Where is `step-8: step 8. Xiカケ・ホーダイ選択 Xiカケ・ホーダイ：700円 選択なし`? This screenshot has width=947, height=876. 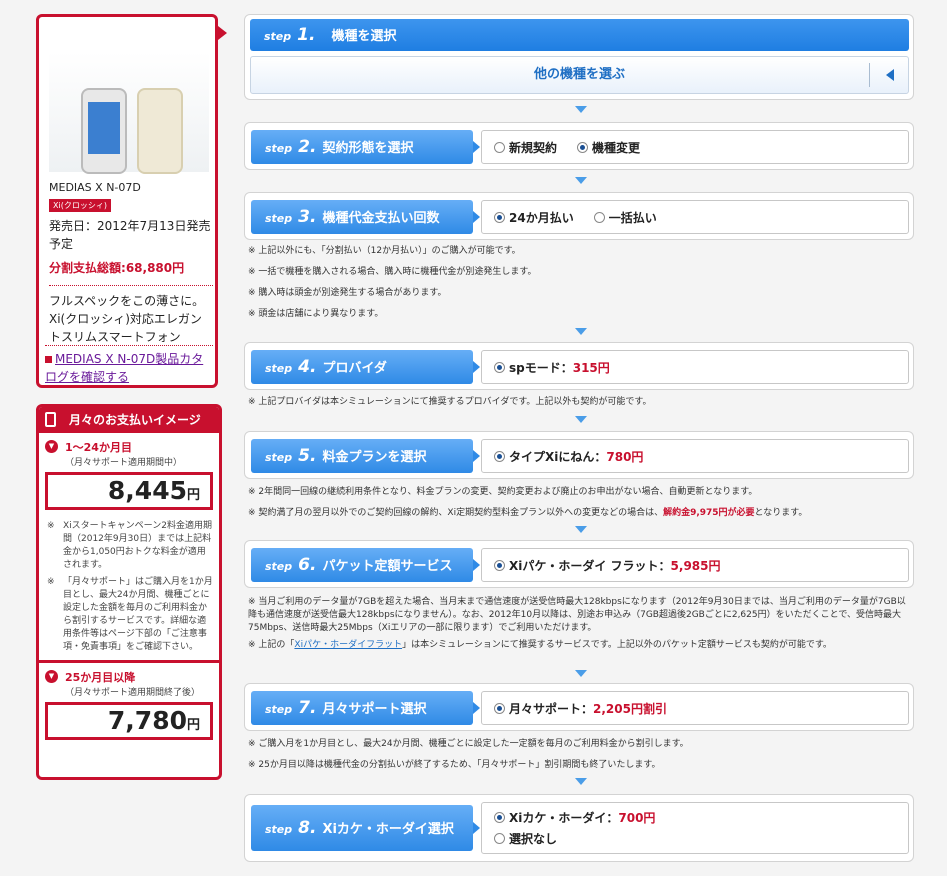 step-8: step 8. Xiカケ・ホーダイ選択 Xiカケ・ホーダイ：700円 選択なし is located at coordinates (579, 828).